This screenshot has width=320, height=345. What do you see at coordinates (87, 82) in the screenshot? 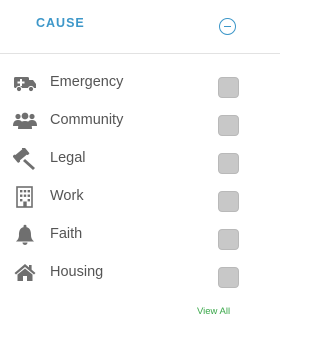
I see `cause-label: Emergency` at bounding box center [87, 82].